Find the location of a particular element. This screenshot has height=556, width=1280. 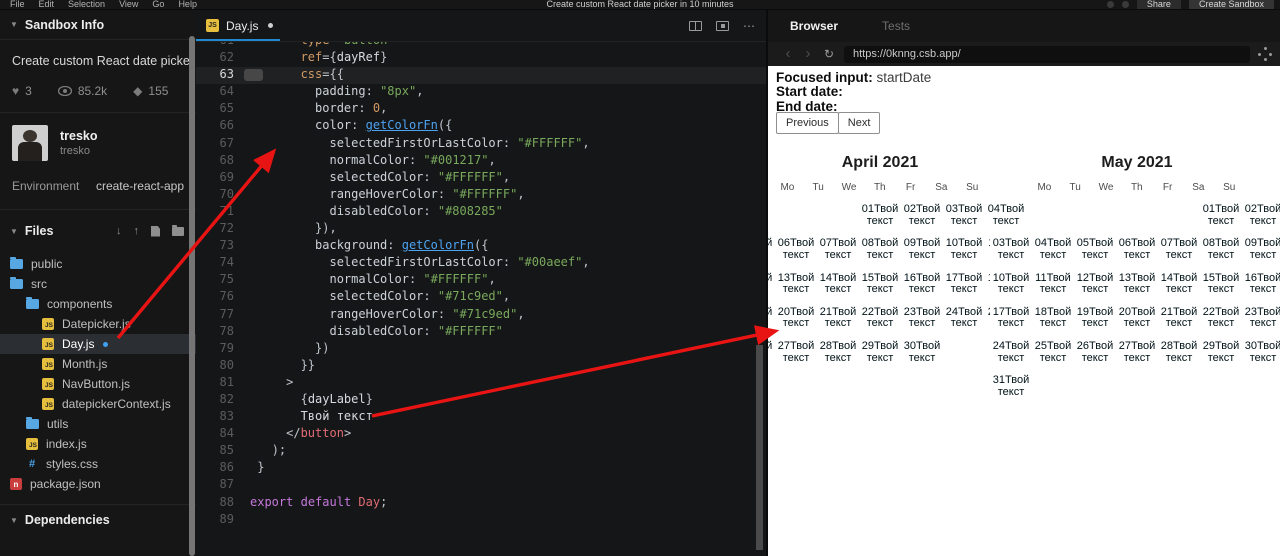

calendar-day: 04Твой текст is located at coordinates (1053, 254).